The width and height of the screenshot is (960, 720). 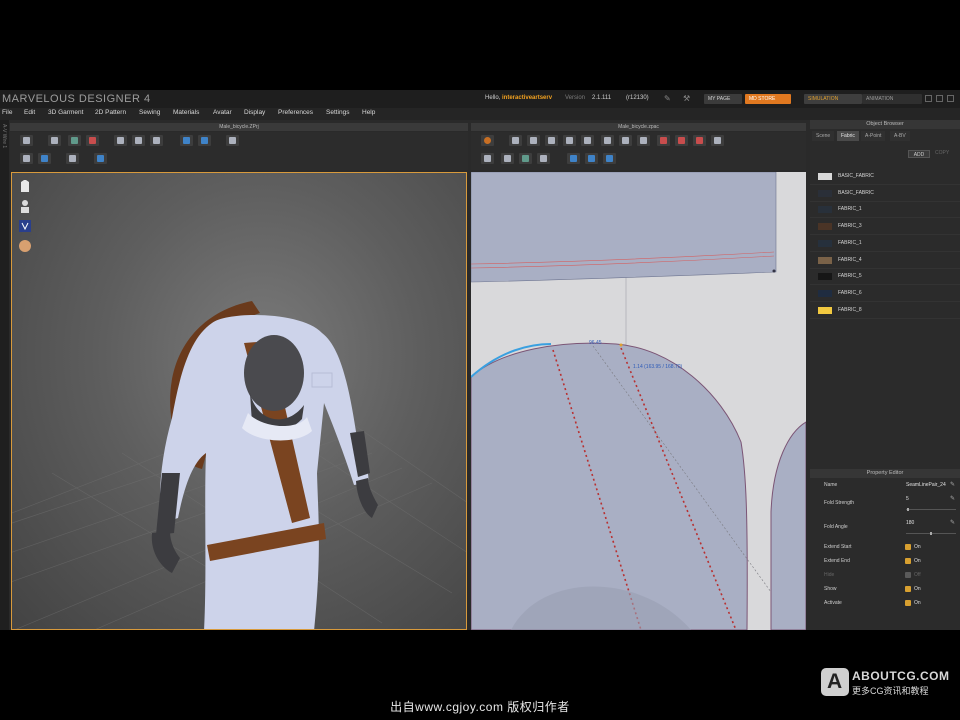 I want to click on show-checkbox, so click(x=908, y=589).